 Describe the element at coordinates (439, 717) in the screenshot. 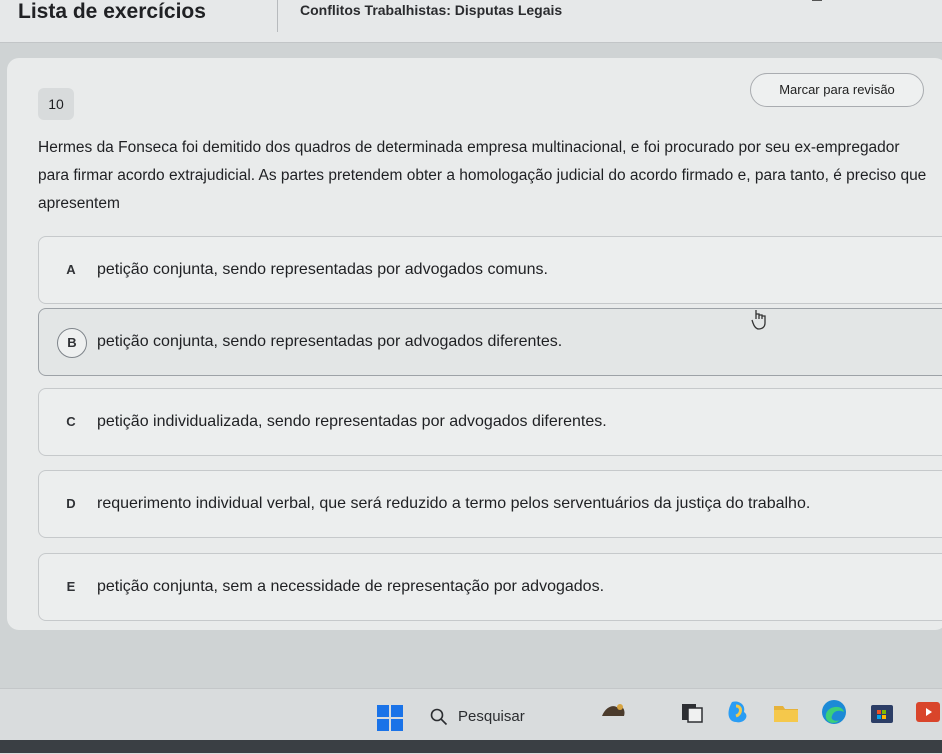

I see `search-icon` at that location.